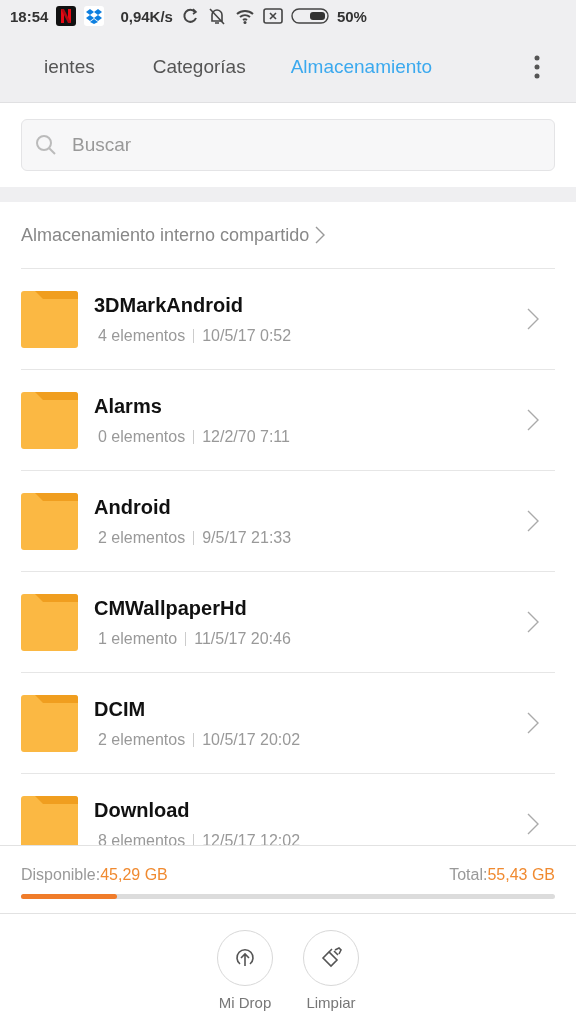 The width and height of the screenshot is (576, 1024). What do you see at coordinates (251, 838) in the screenshot?
I see `modified-date: 12/5/17 12:02` at bounding box center [251, 838].